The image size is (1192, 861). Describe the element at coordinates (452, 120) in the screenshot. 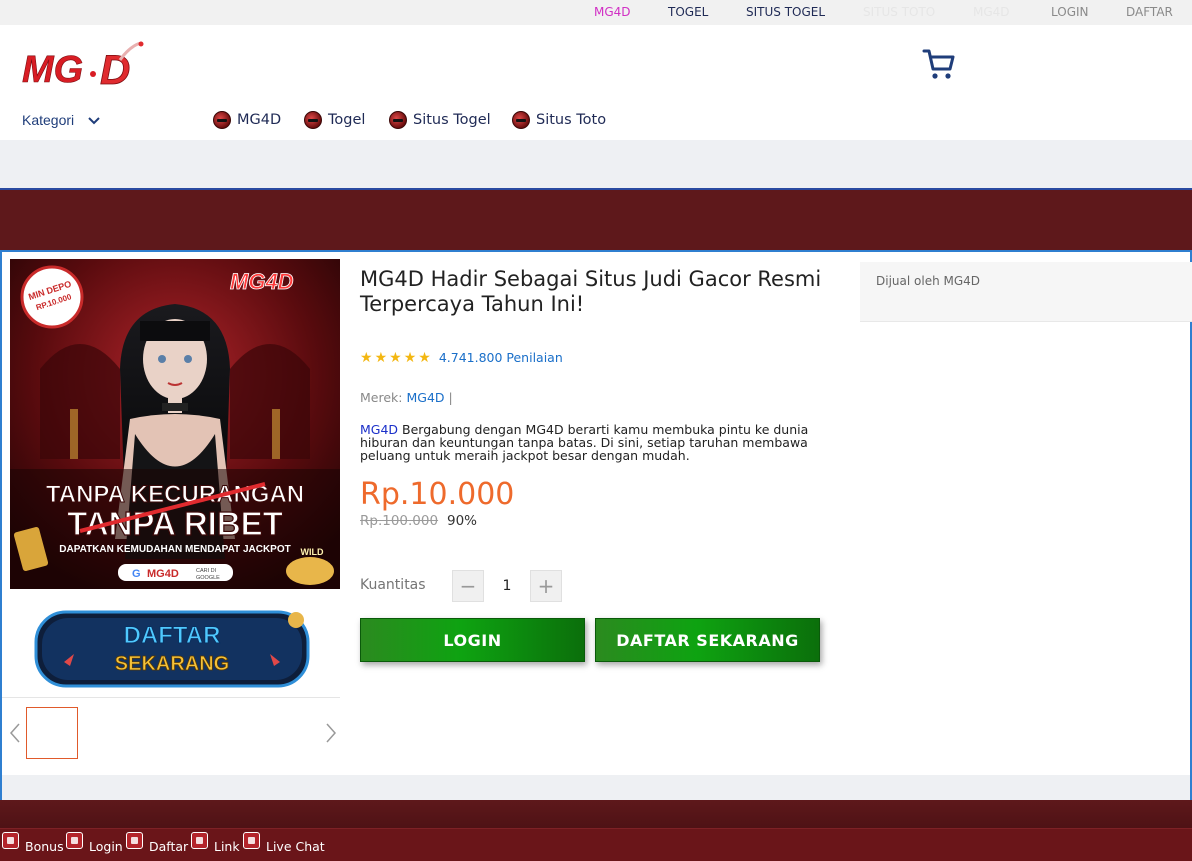

I see `nav-item-label: Situs Togel` at that location.